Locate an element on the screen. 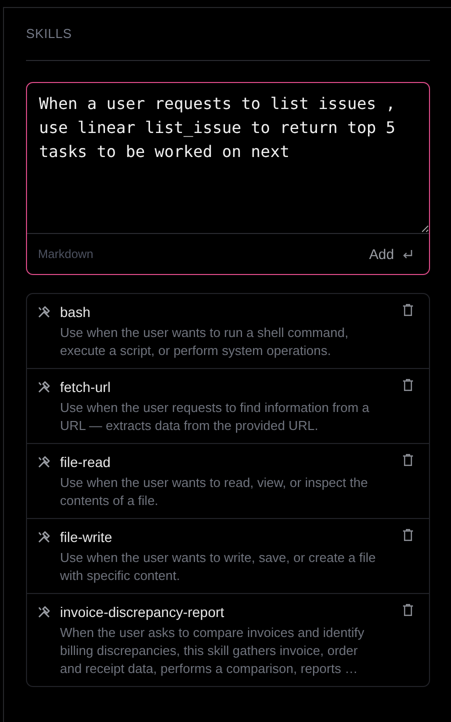  skill-name: fetch-url is located at coordinates (86, 387).